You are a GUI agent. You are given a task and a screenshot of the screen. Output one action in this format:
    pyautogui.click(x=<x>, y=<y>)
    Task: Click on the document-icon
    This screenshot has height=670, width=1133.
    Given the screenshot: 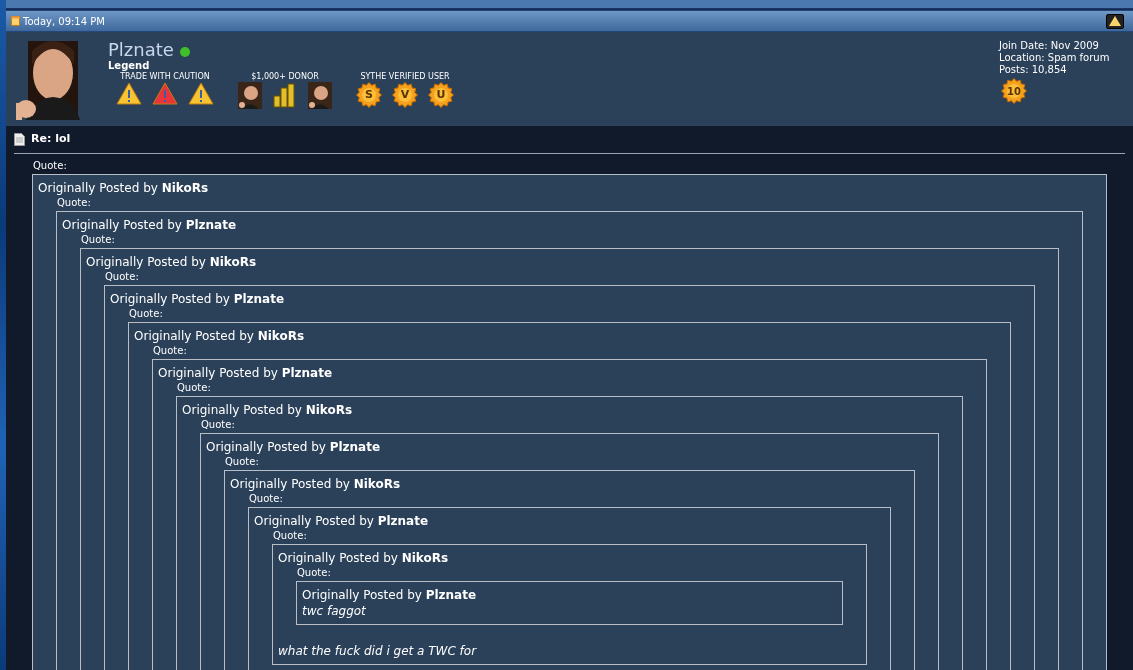 What is the action you would take?
    pyautogui.click(x=19, y=139)
    